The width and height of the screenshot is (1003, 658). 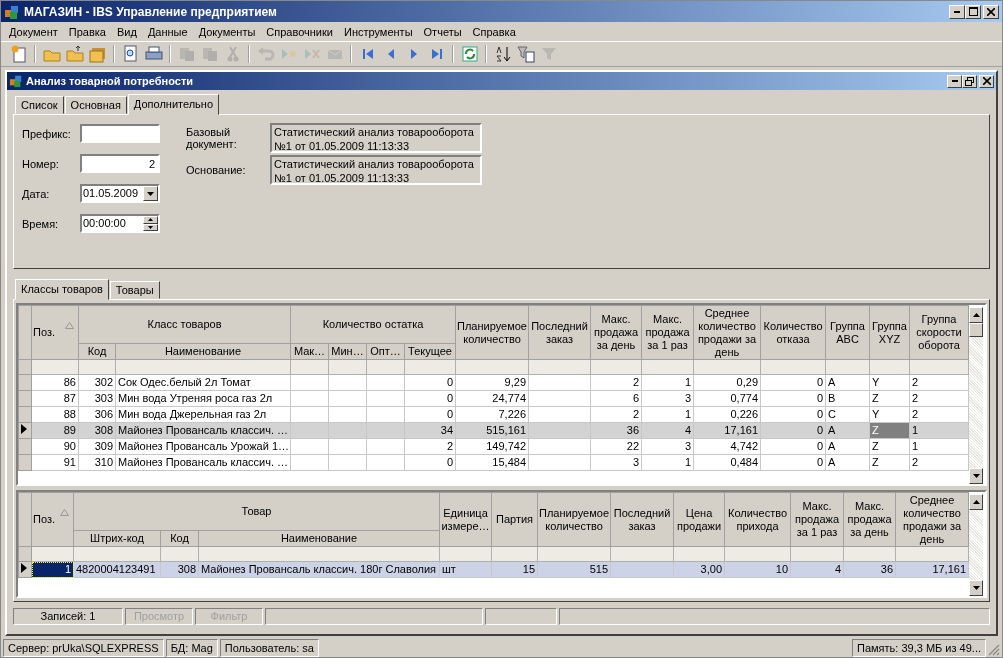 I want to click on menu-item: Отчеты, so click(x=443, y=31).